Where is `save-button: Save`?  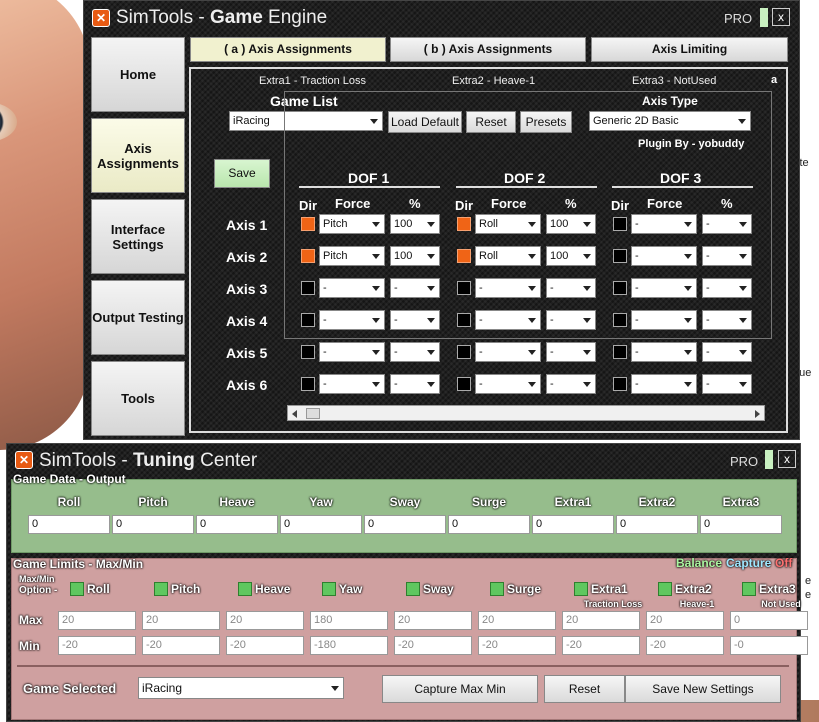
save-button: Save is located at coordinates (242, 173).